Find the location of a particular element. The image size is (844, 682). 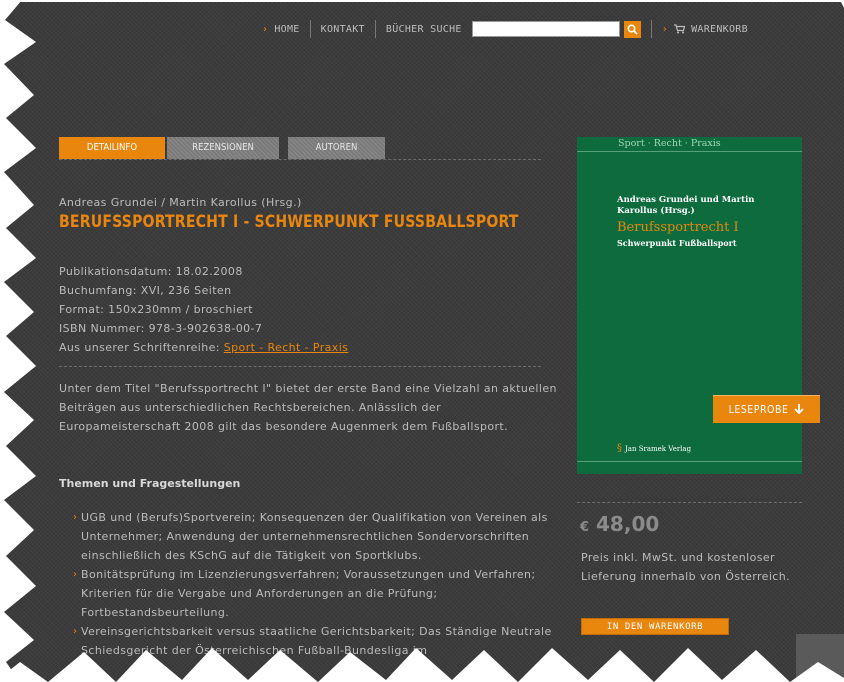

search-button is located at coordinates (632, 29).